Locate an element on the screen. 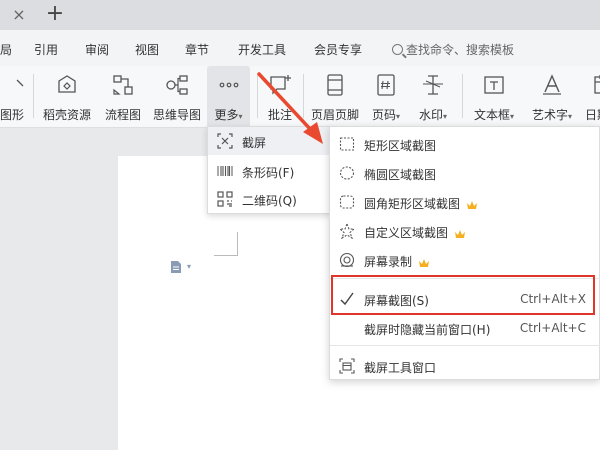  date-label: 日期 is located at coordinates (592, 115).